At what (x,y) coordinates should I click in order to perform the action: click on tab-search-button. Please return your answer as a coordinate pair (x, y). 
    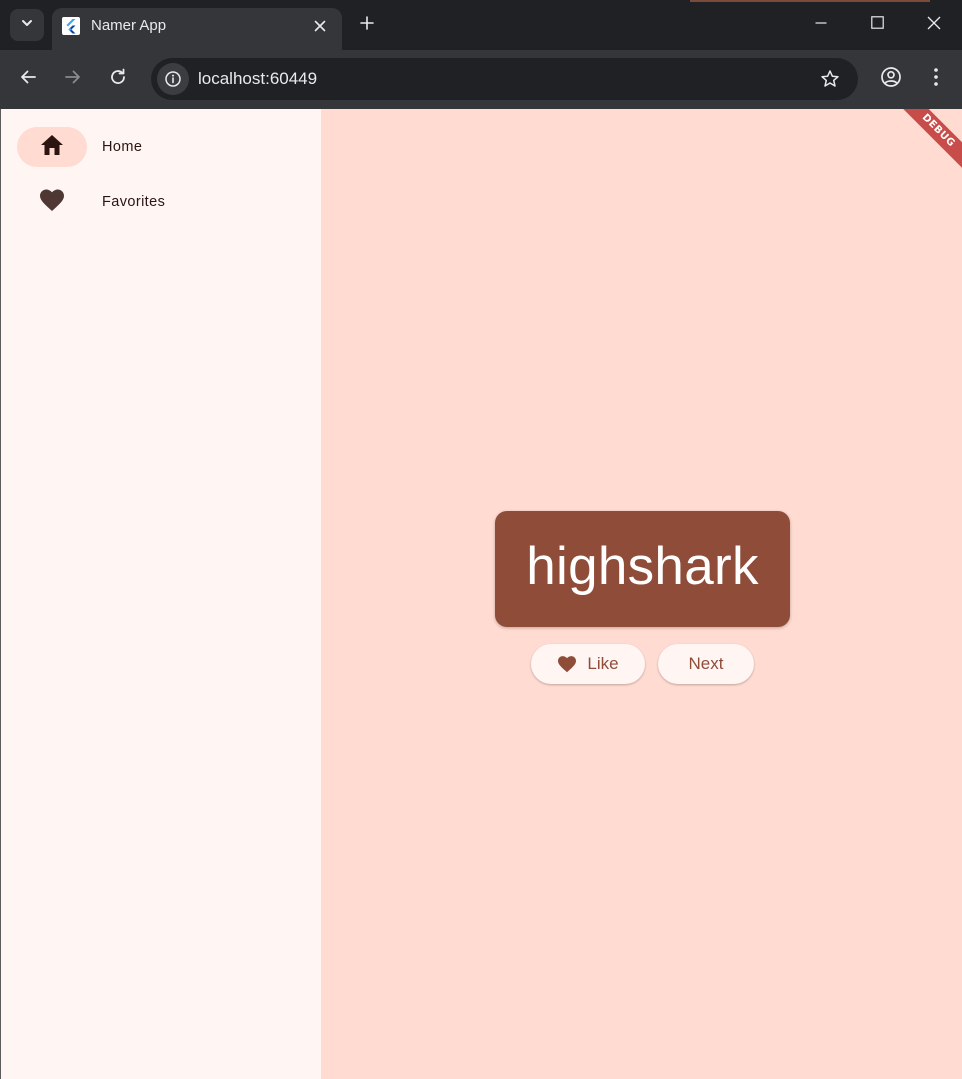
    Looking at the image, I should click on (27, 25).